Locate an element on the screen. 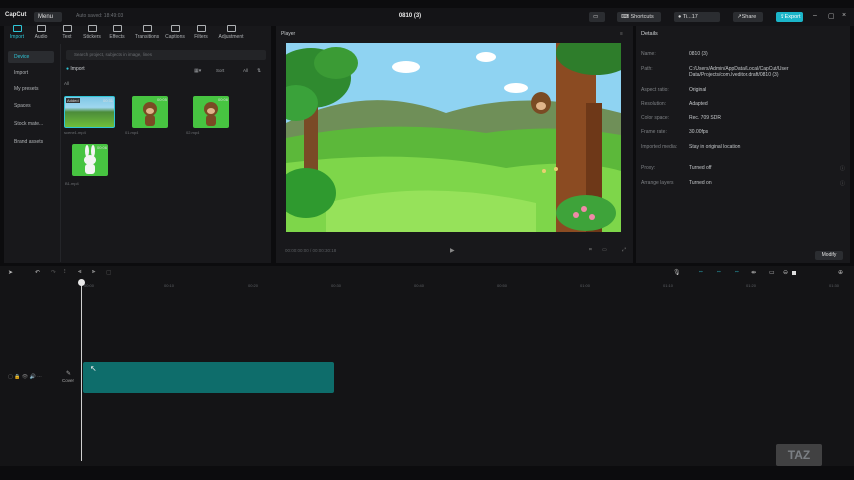 The height and width of the screenshot is (480, 854). detail-key: Arrange layers is located at coordinates (657, 183).